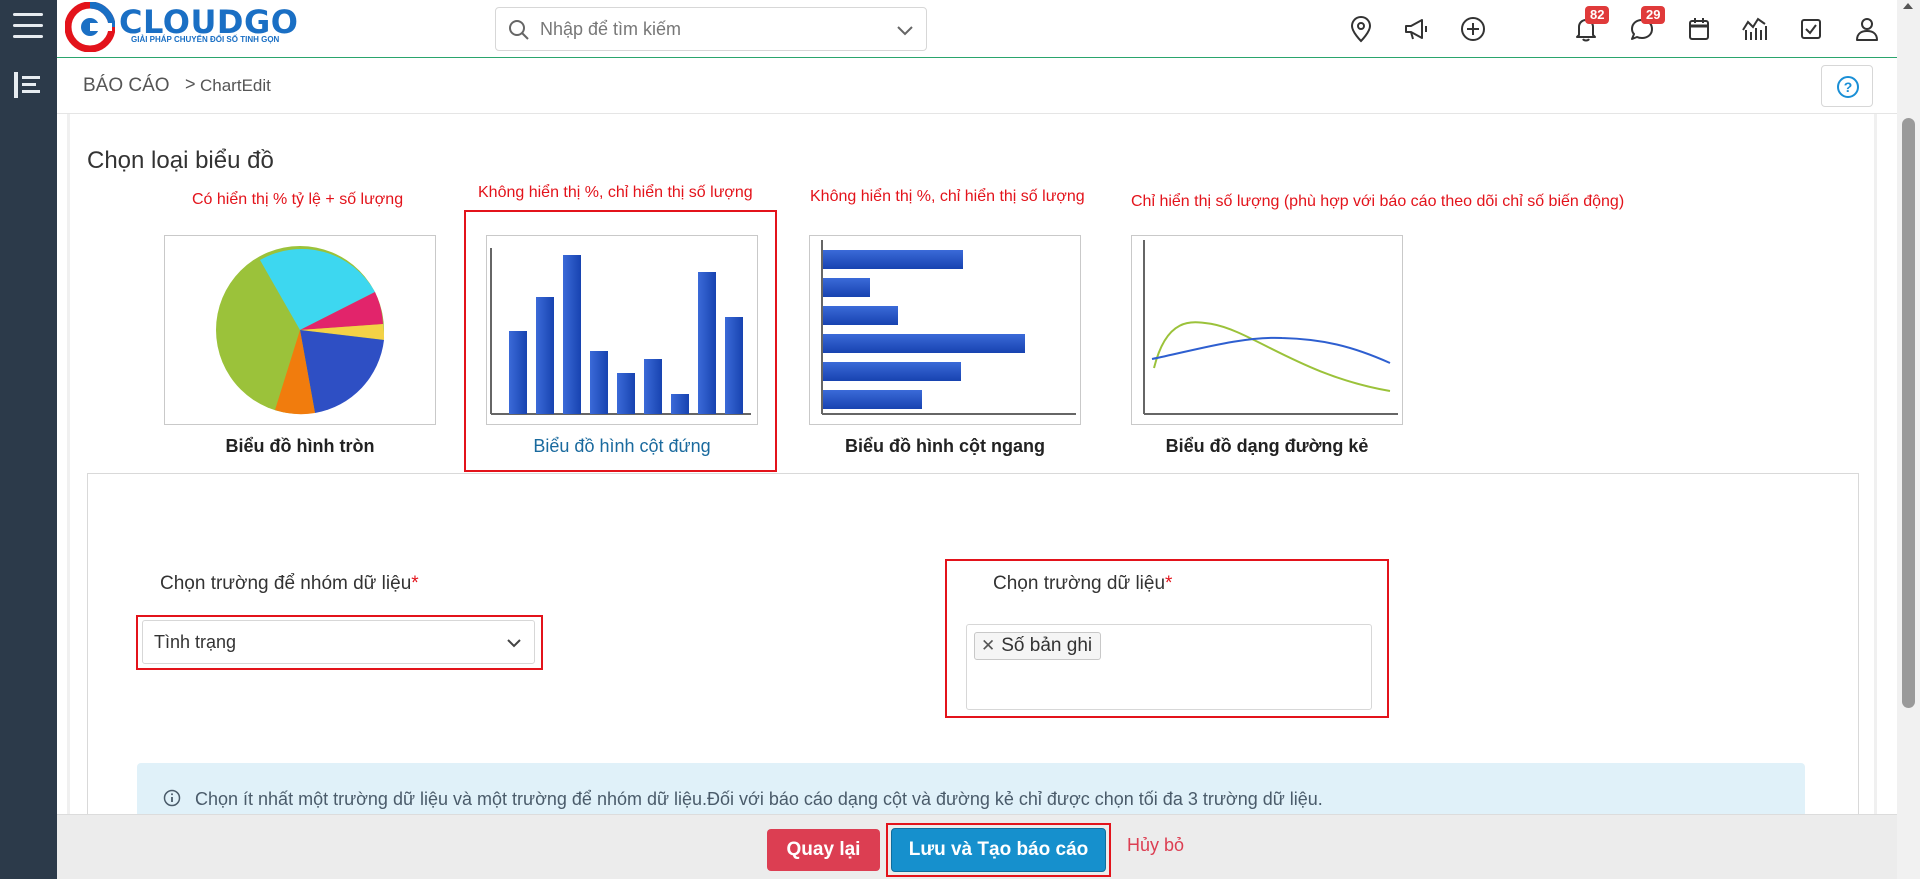 The image size is (1920, 879). I want to click on cloudgo-logo: CLOUDGO GIẢI PHÁP CHUYỂN ĐỔI SỐ TINH GỌN, so click(181, 27).